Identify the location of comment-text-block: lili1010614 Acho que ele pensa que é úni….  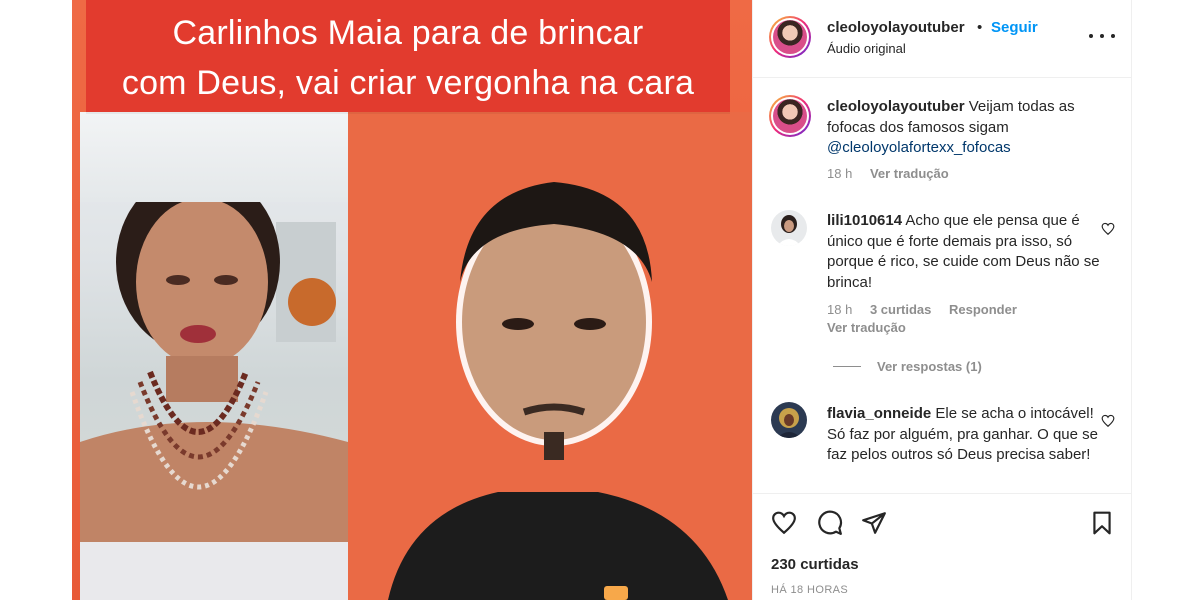
(967, 252).